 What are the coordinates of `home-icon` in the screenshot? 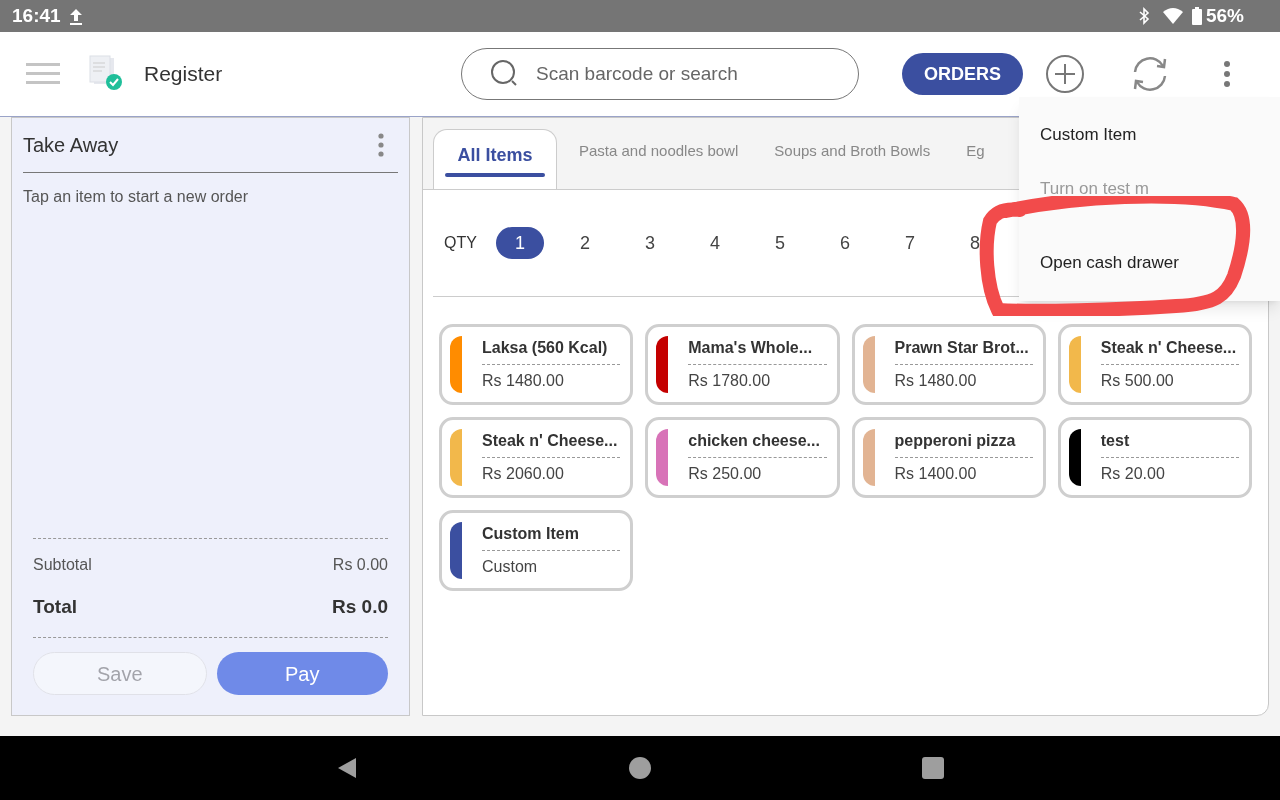 It's located at (640, 768).